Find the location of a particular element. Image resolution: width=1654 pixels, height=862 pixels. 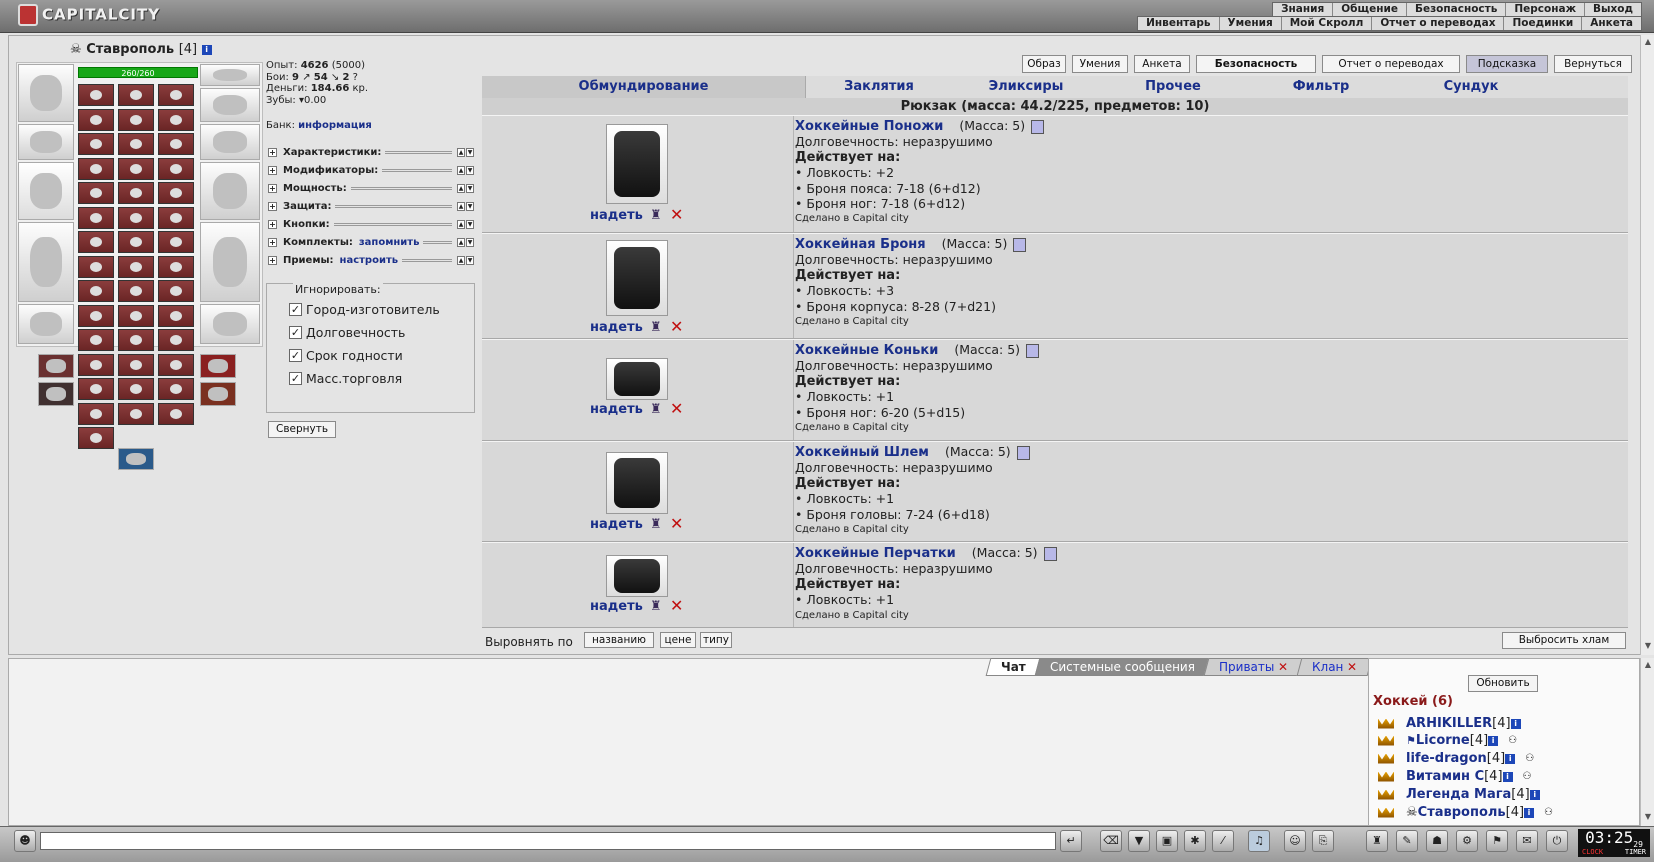

online-user: Витамин С [4] i ⚇ is located at coordinates (1456, 776).